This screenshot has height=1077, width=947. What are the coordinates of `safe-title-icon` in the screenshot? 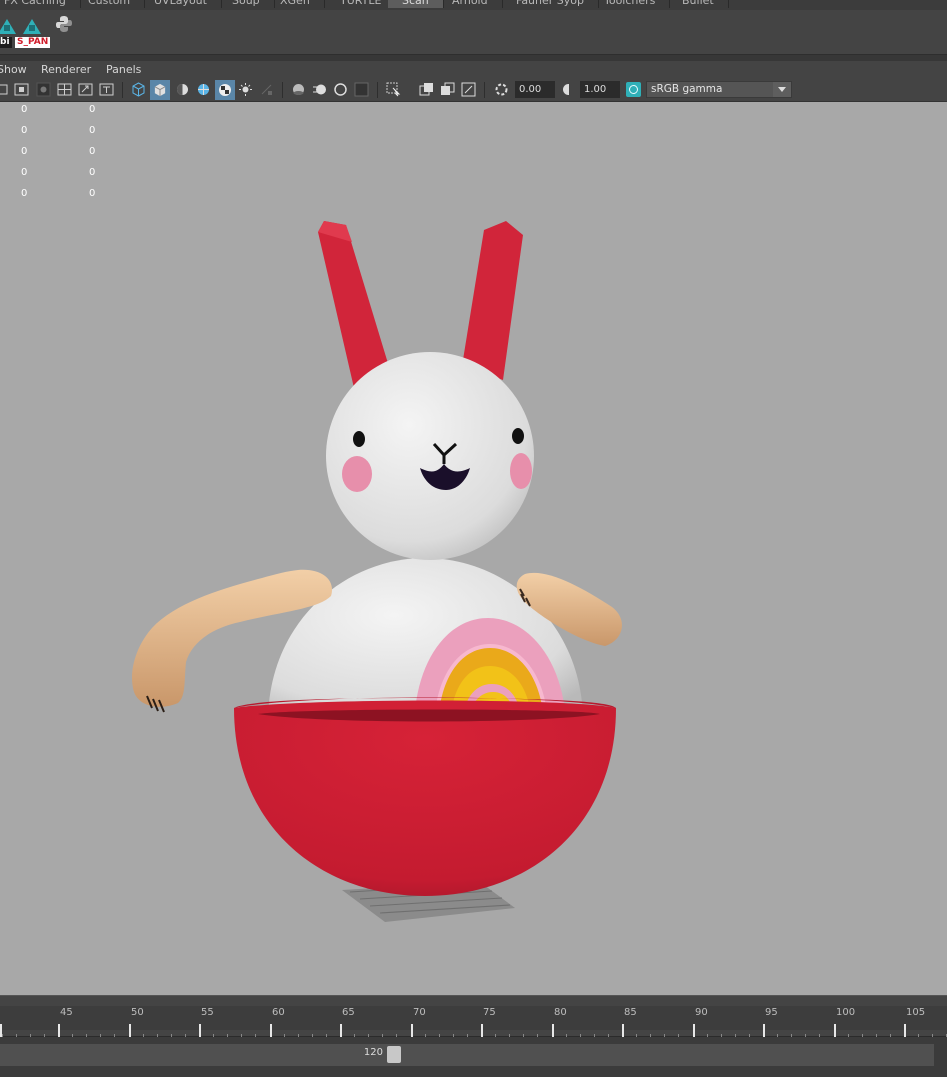 It's located at (106, 89).